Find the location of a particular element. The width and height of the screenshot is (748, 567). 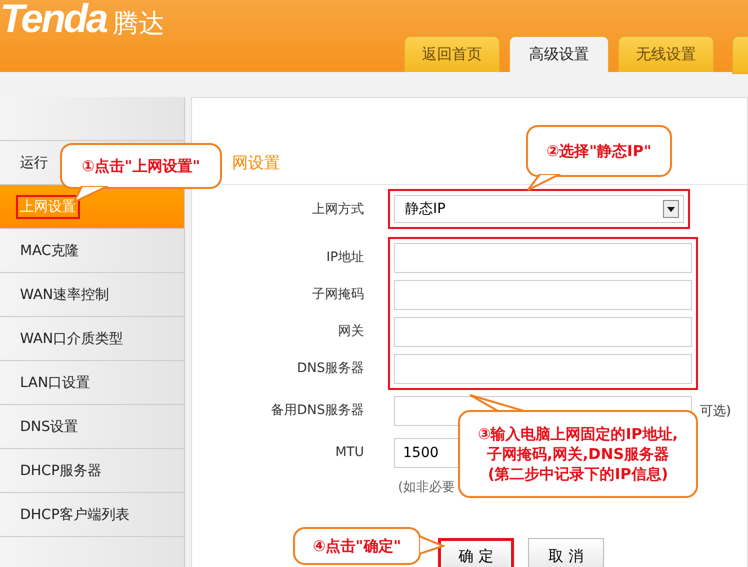

logo-chinese: 腾达 is located at coordinates (138, 24).